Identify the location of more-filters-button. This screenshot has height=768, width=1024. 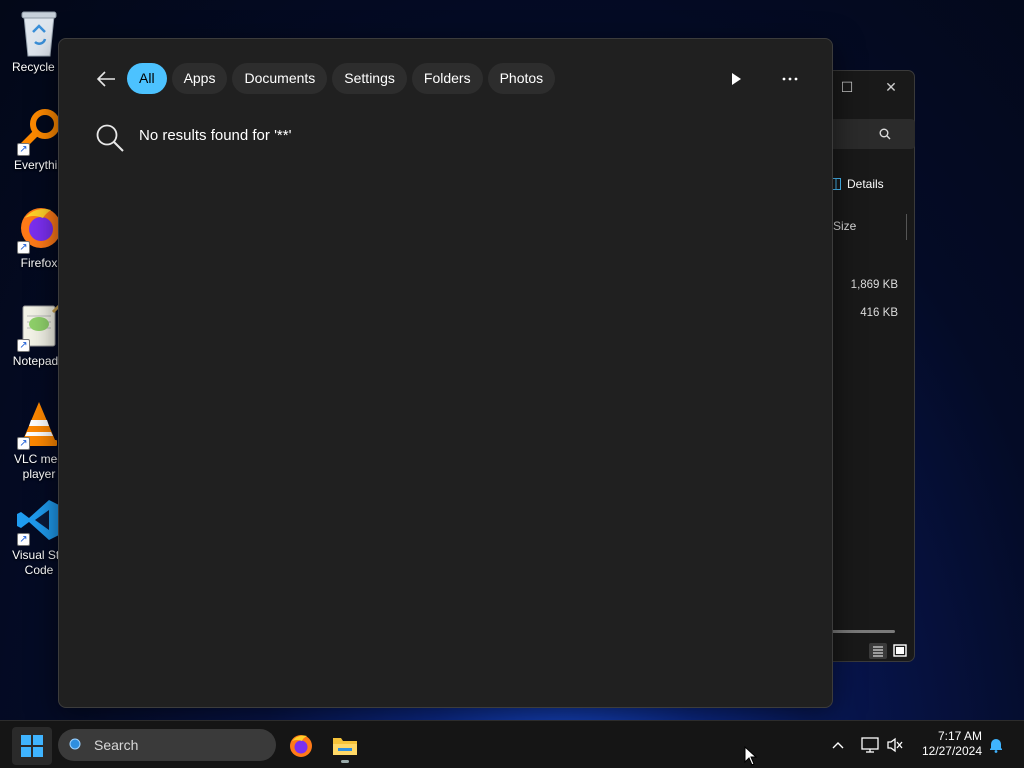
(736, 79).